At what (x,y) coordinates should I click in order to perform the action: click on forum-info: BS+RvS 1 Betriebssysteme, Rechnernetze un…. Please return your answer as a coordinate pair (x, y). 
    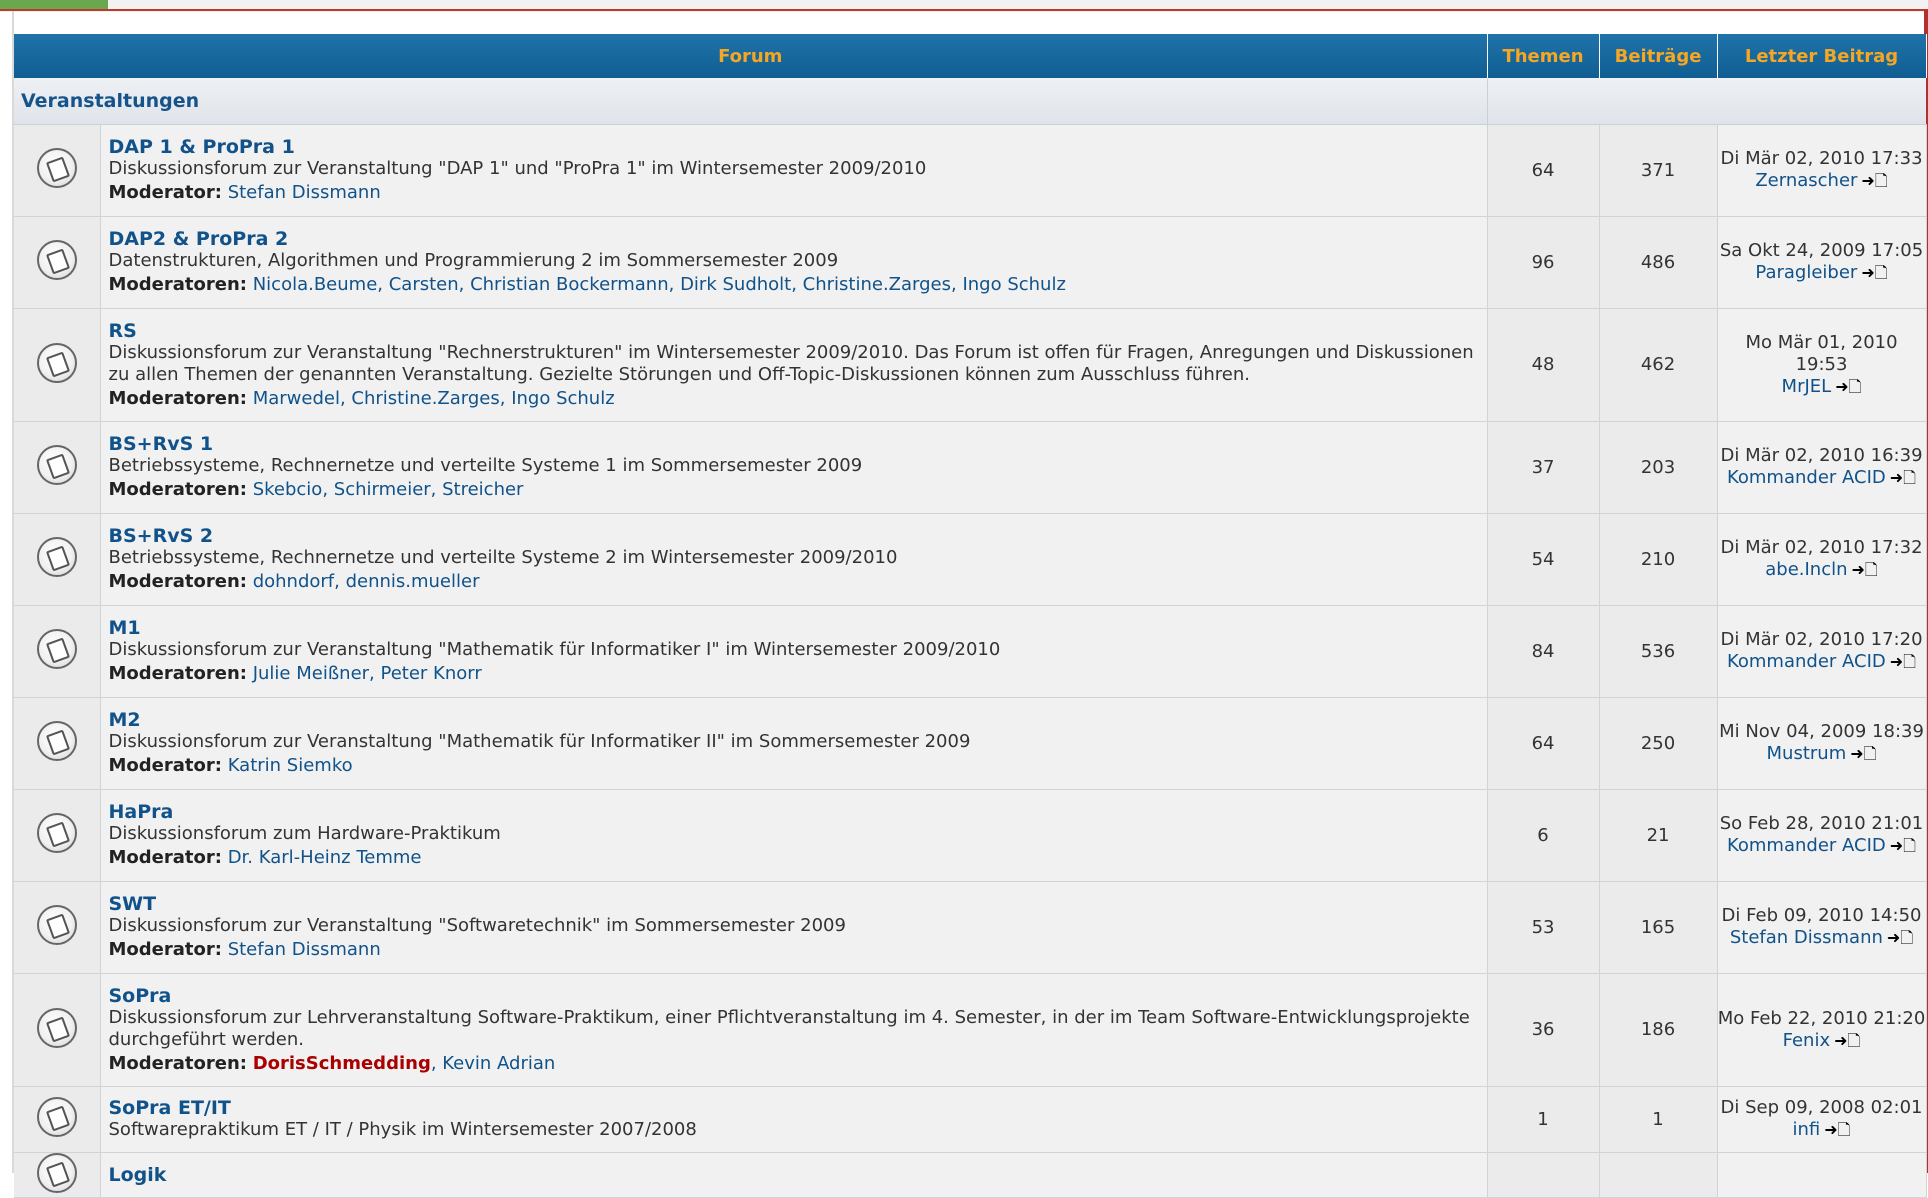
    Looking at the image, I should click on (794, 467).